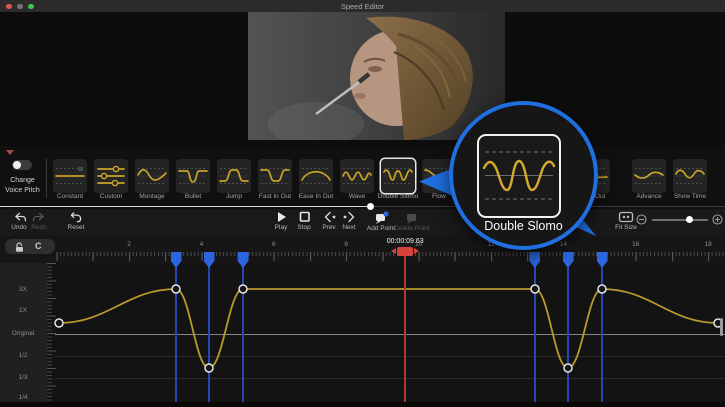  What do you see at coordinates (417, 251) in the screenshot?
I see `playhead-step-right-icon` at bounding box center [417, 251].